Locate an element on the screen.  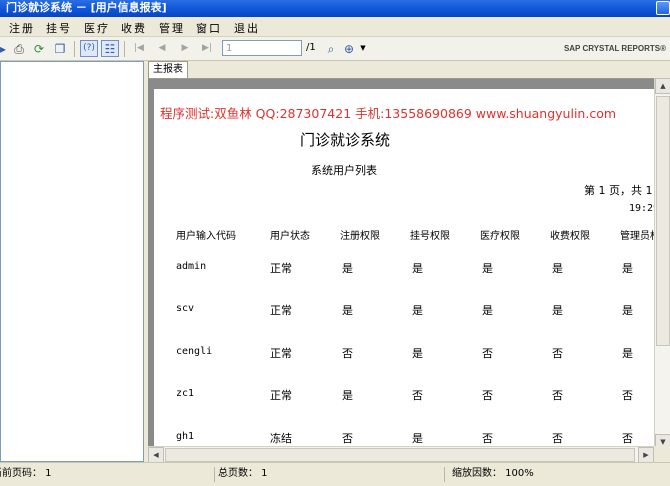
table-cell: 冻结 is located at coordinates (281, 438).